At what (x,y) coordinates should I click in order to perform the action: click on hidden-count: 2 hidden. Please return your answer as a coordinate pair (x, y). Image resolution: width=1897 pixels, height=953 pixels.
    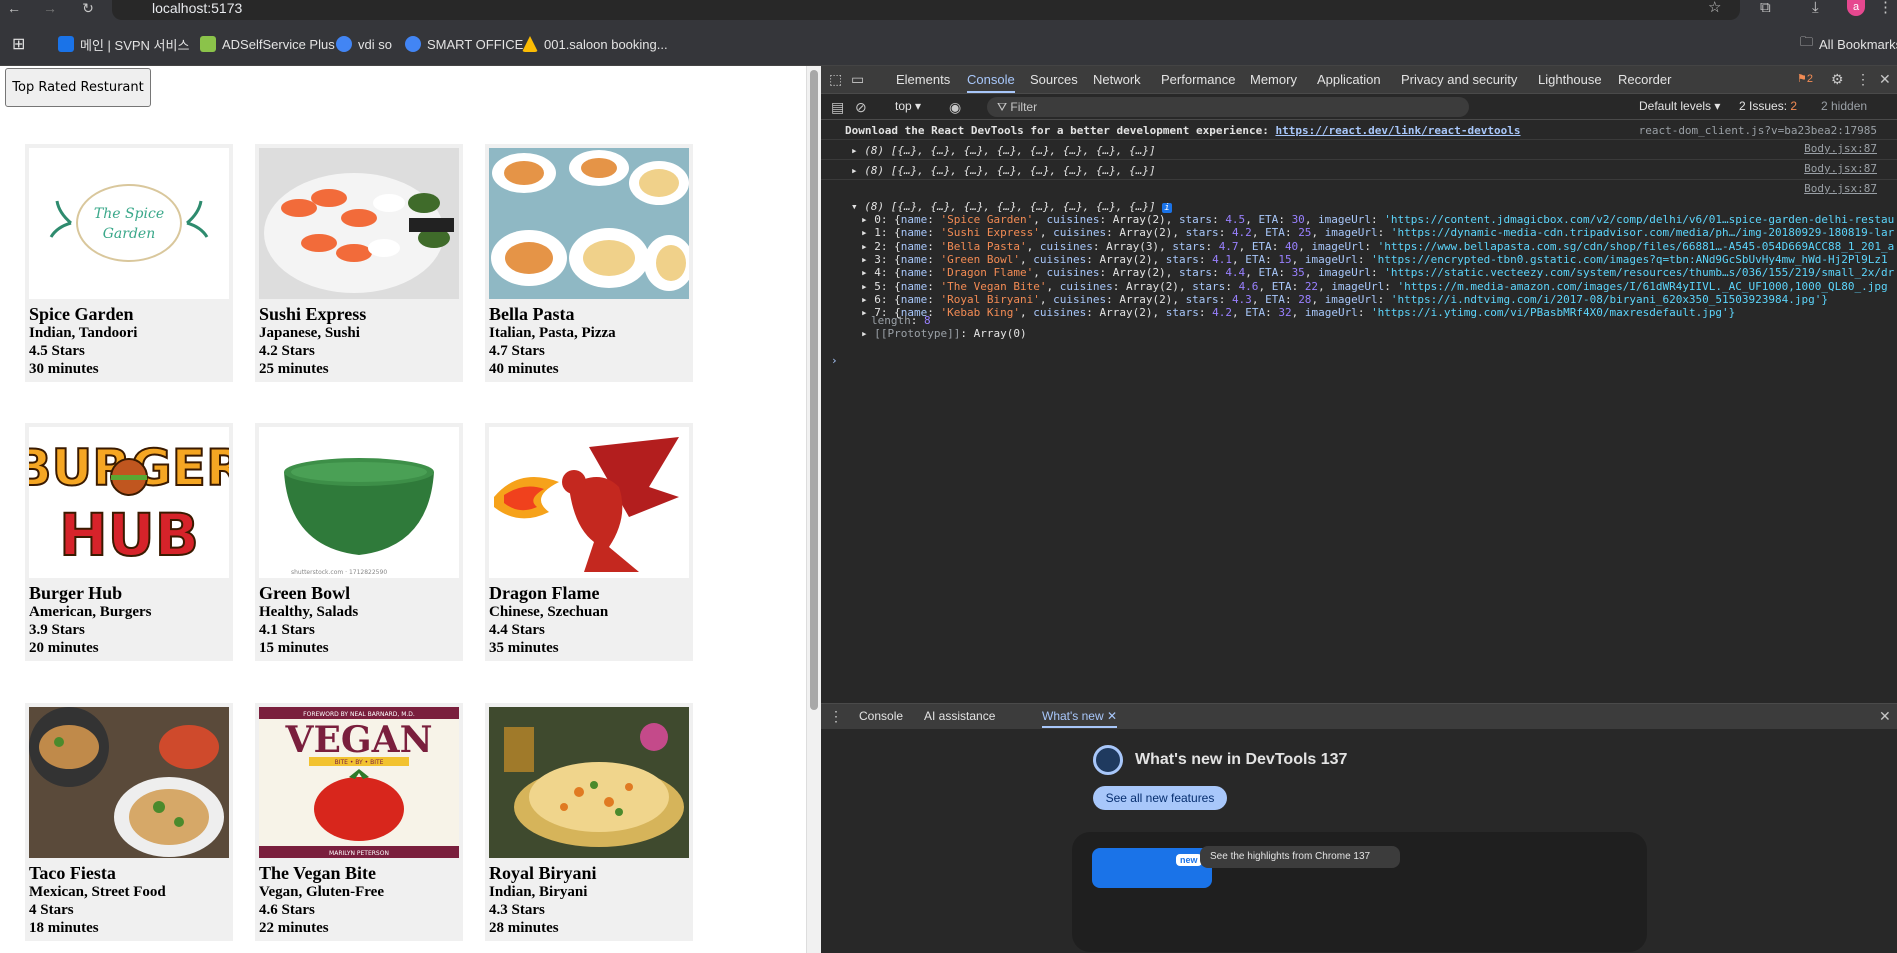
    Looking at the image, I should click on (1844, 106).